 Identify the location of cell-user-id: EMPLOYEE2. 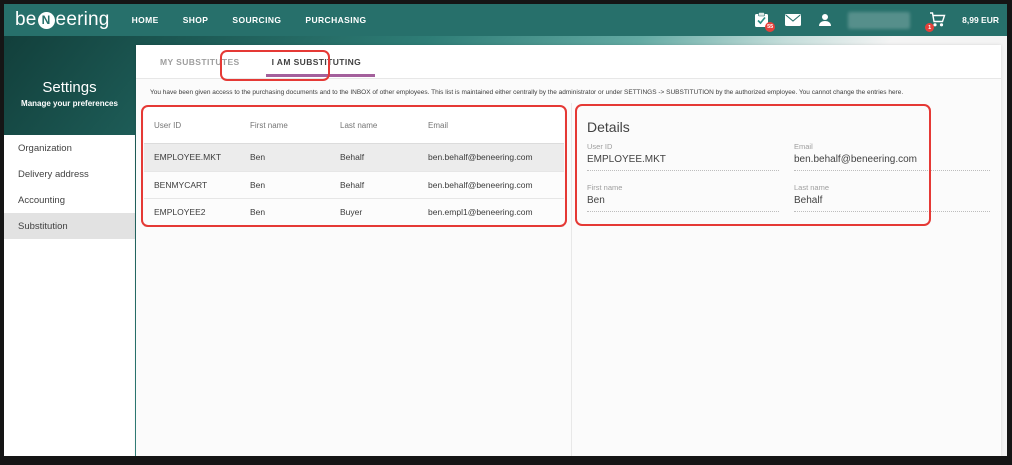
(180, 212).